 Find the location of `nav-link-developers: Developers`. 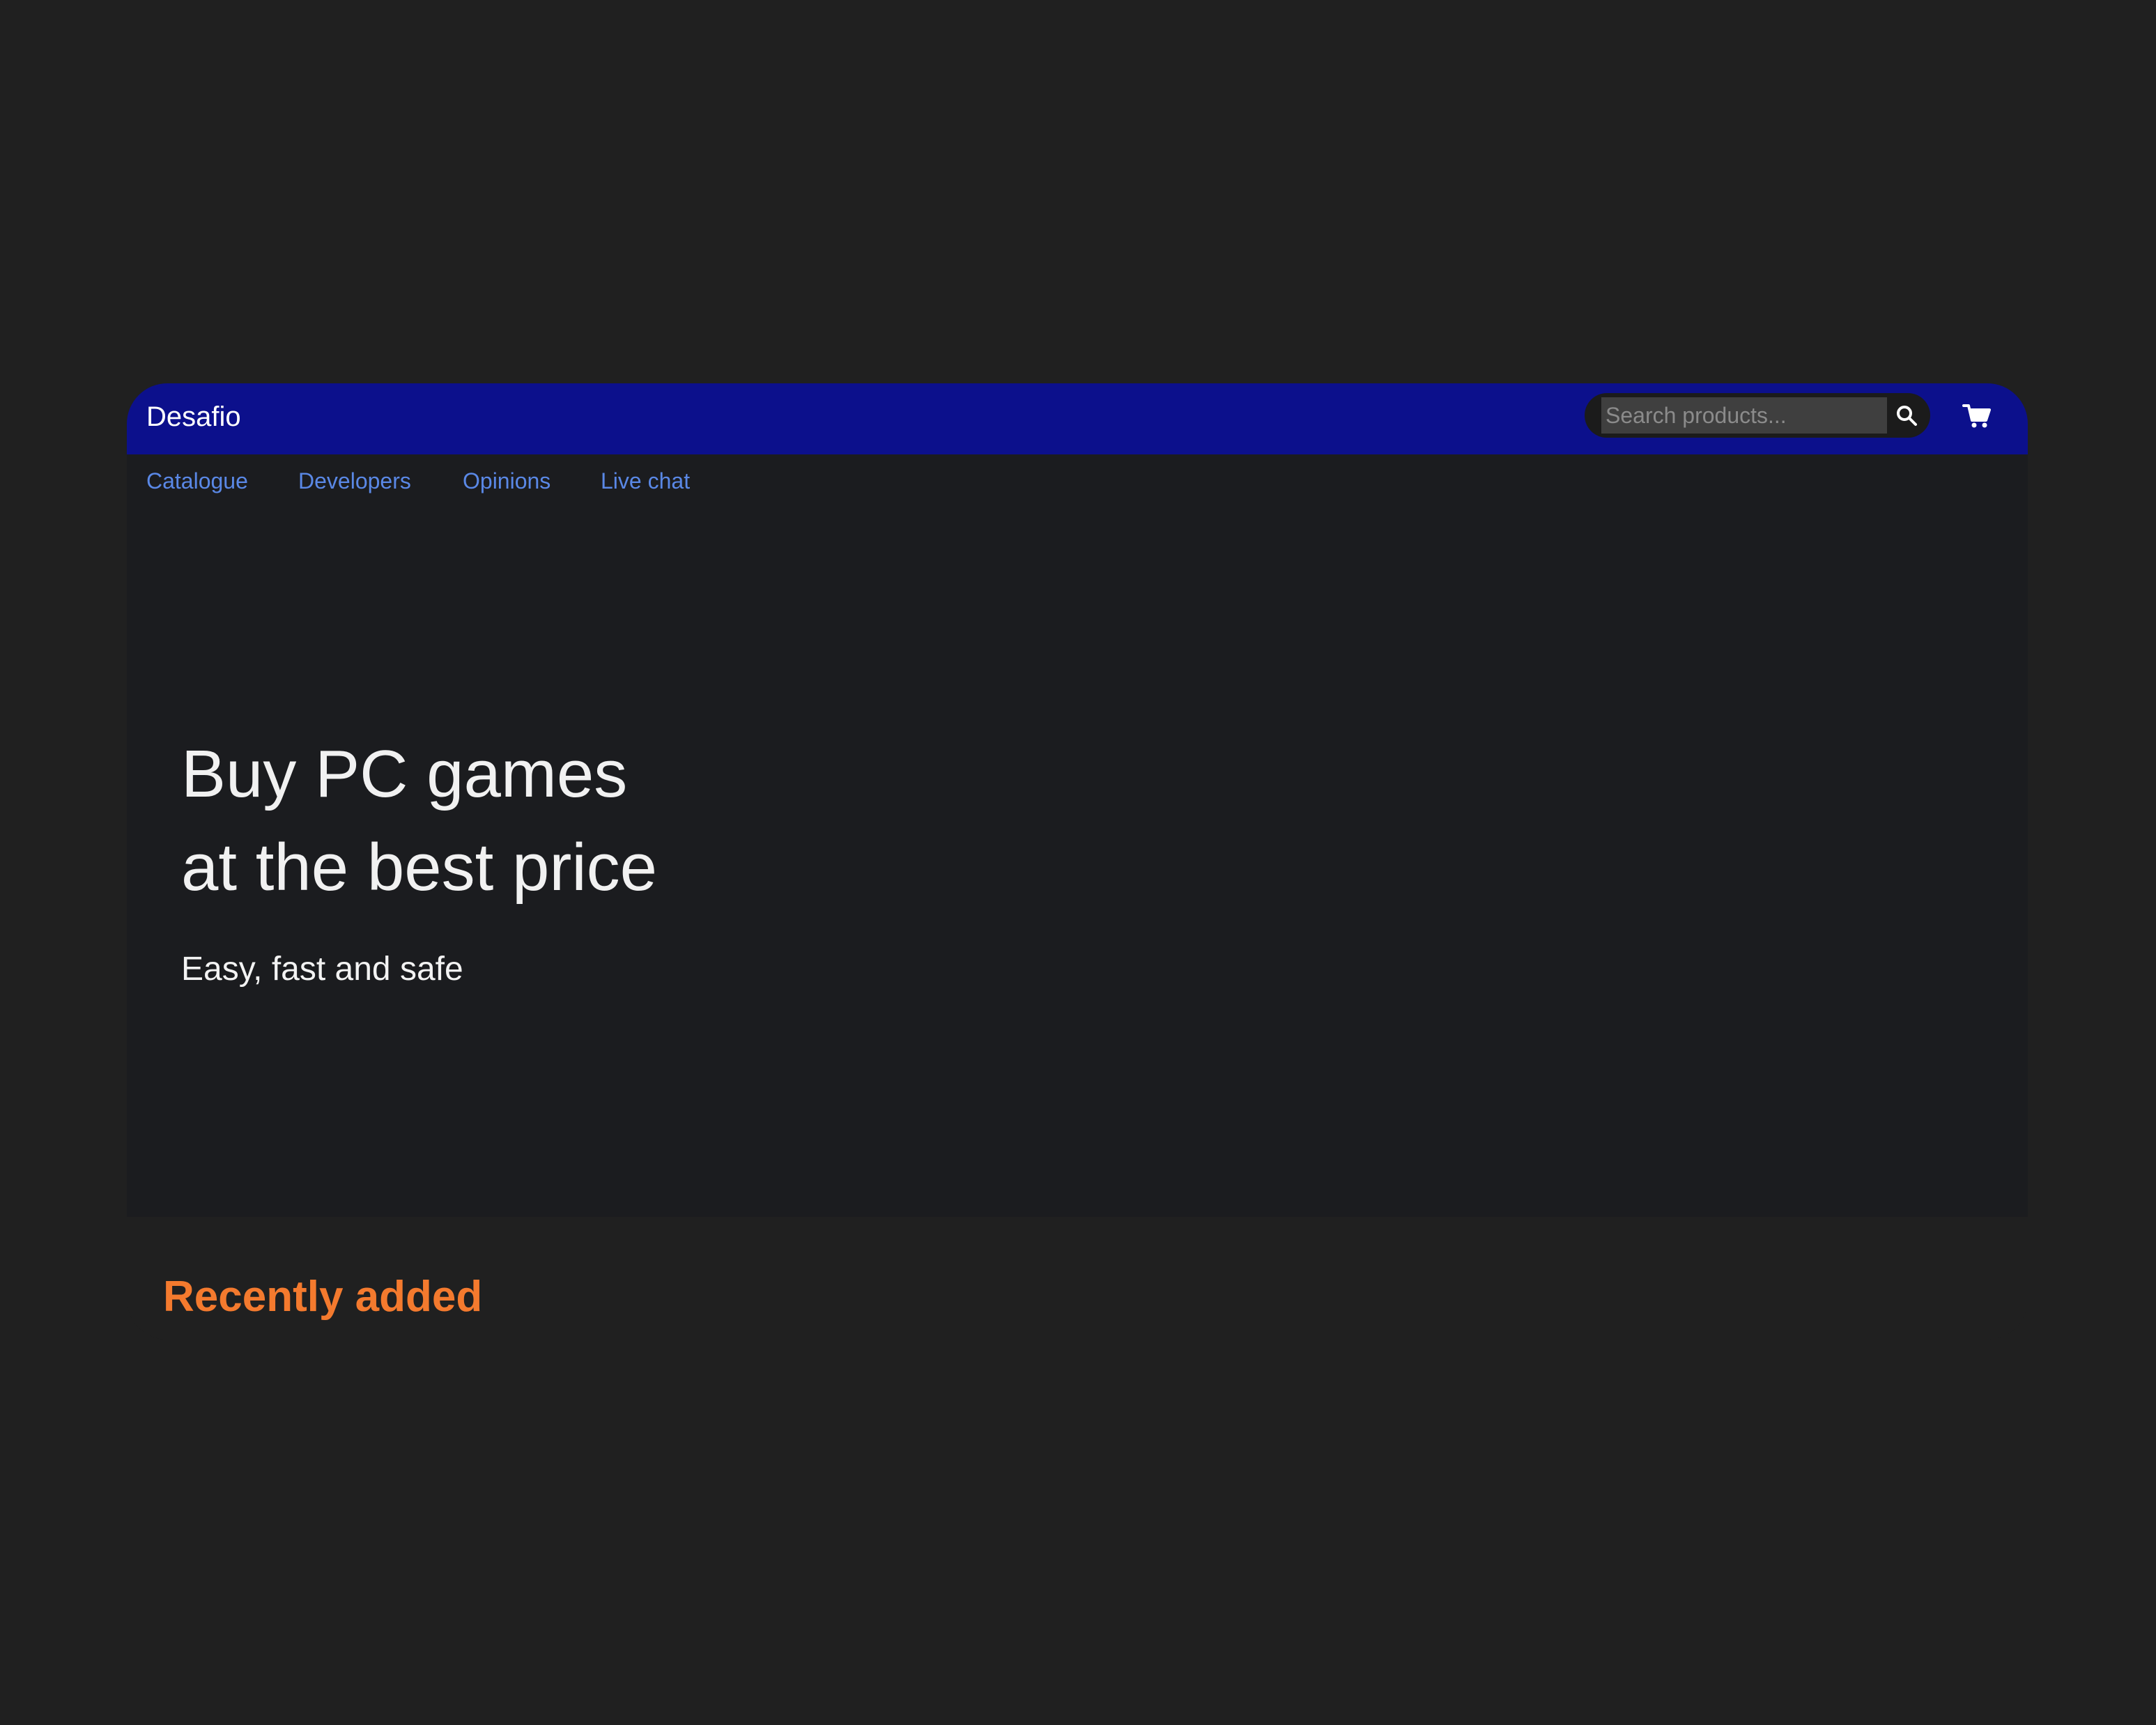

nav-link-developers: Developers is located at coordinates (354, 481).